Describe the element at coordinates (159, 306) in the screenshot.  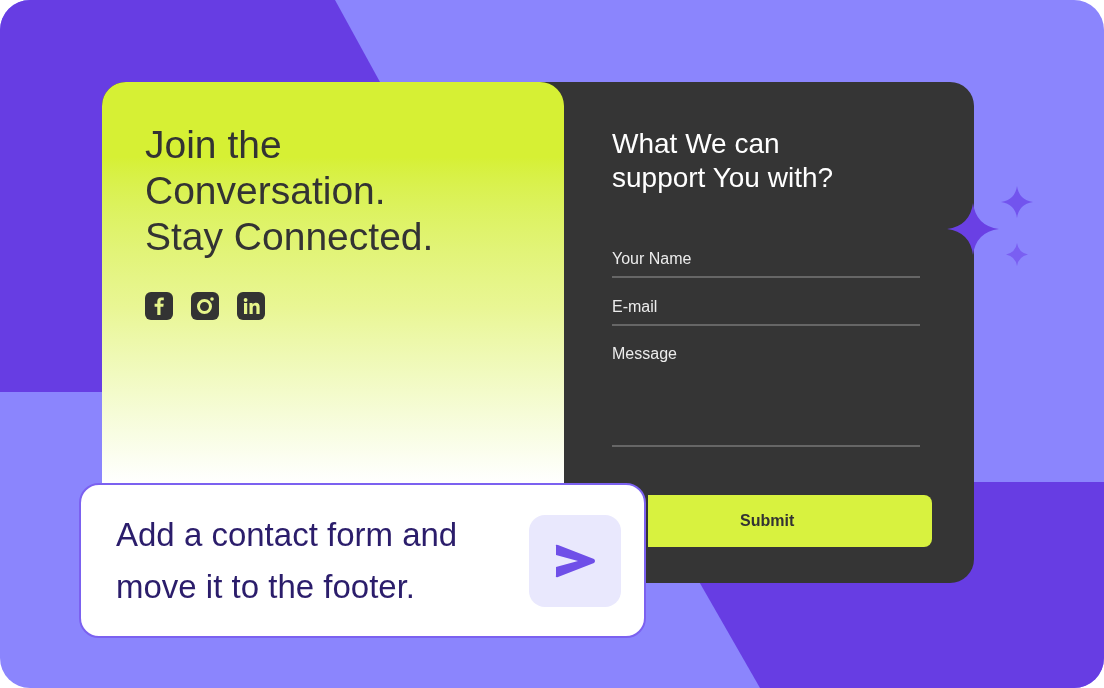
I see `facebook-icon` at that location.